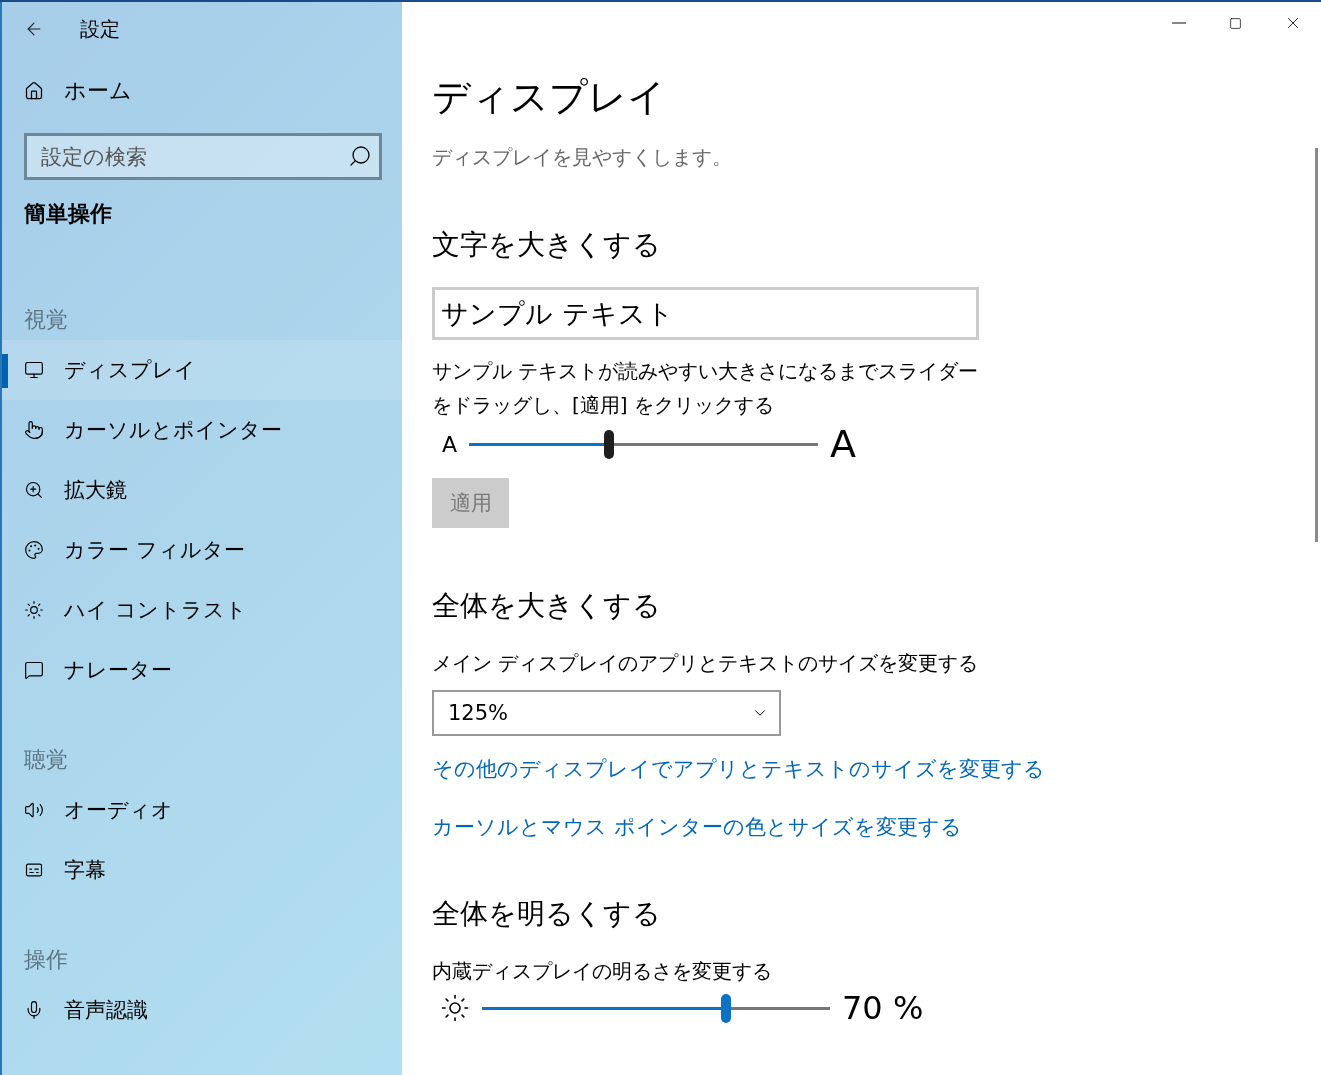  Describe the element at coordinates (1316, 345) in the screenshot. I see `scrollbar` at that location.